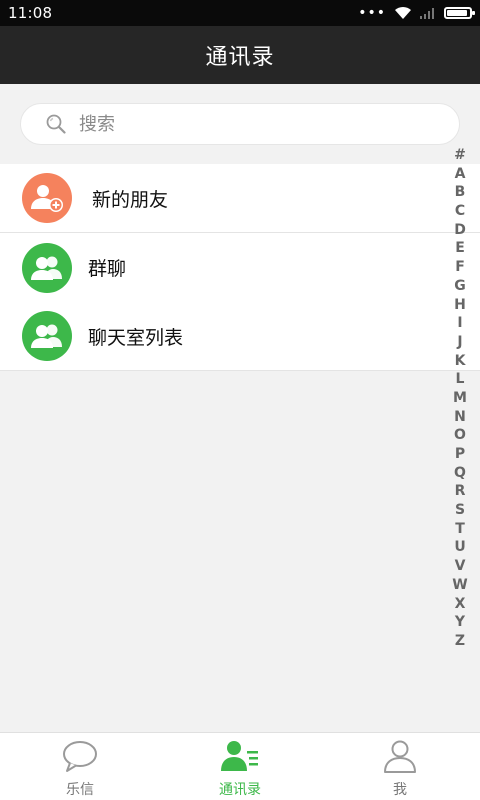 Image resolution: width=480 pixels, height=800 pixels. What do you see at coordinates (460, 510) in the screenshot?
I see `alpha-index-letter: S` at bounding box center [460, 510].